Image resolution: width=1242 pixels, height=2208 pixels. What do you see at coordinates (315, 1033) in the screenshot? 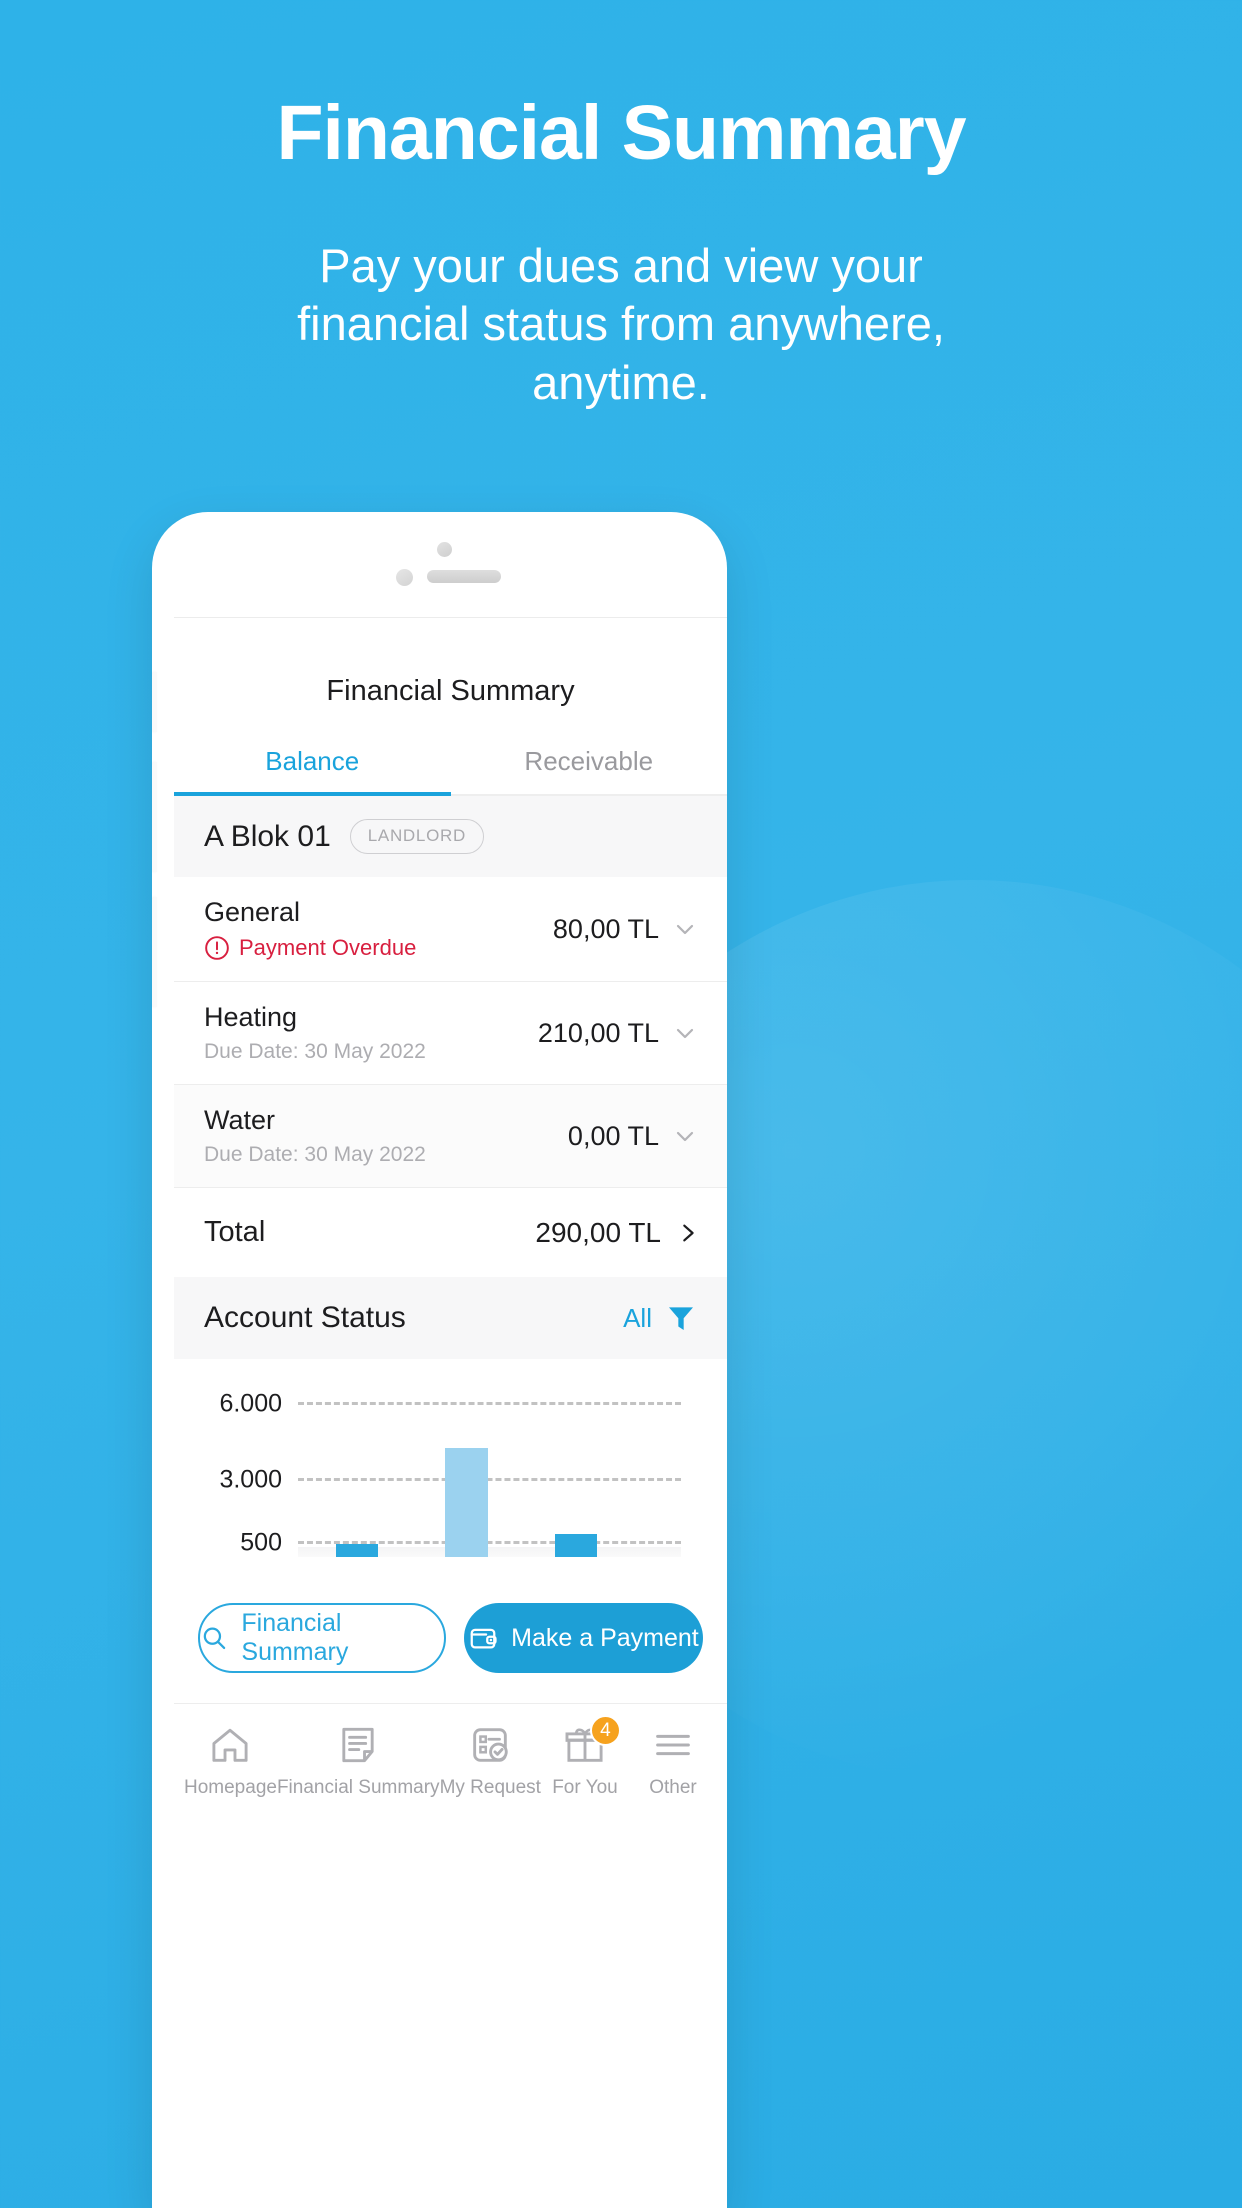
I see `expense-info: Heating Due Date: 30 May 2022` at bounding box center [315, 1033].